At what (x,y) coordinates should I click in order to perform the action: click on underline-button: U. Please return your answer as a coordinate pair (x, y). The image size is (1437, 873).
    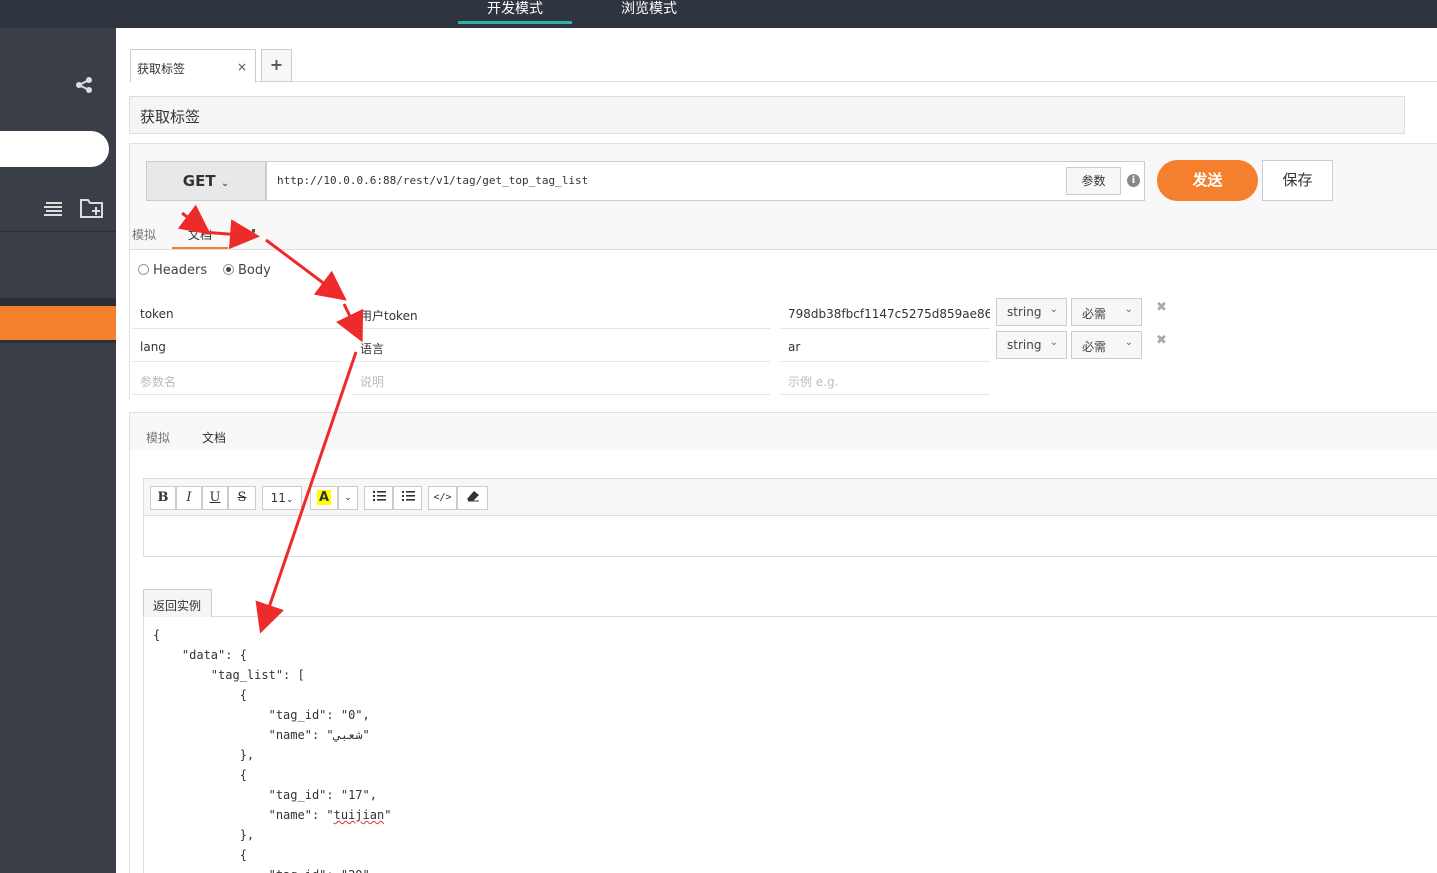
    Looking at the image, I should click on (215, 498).